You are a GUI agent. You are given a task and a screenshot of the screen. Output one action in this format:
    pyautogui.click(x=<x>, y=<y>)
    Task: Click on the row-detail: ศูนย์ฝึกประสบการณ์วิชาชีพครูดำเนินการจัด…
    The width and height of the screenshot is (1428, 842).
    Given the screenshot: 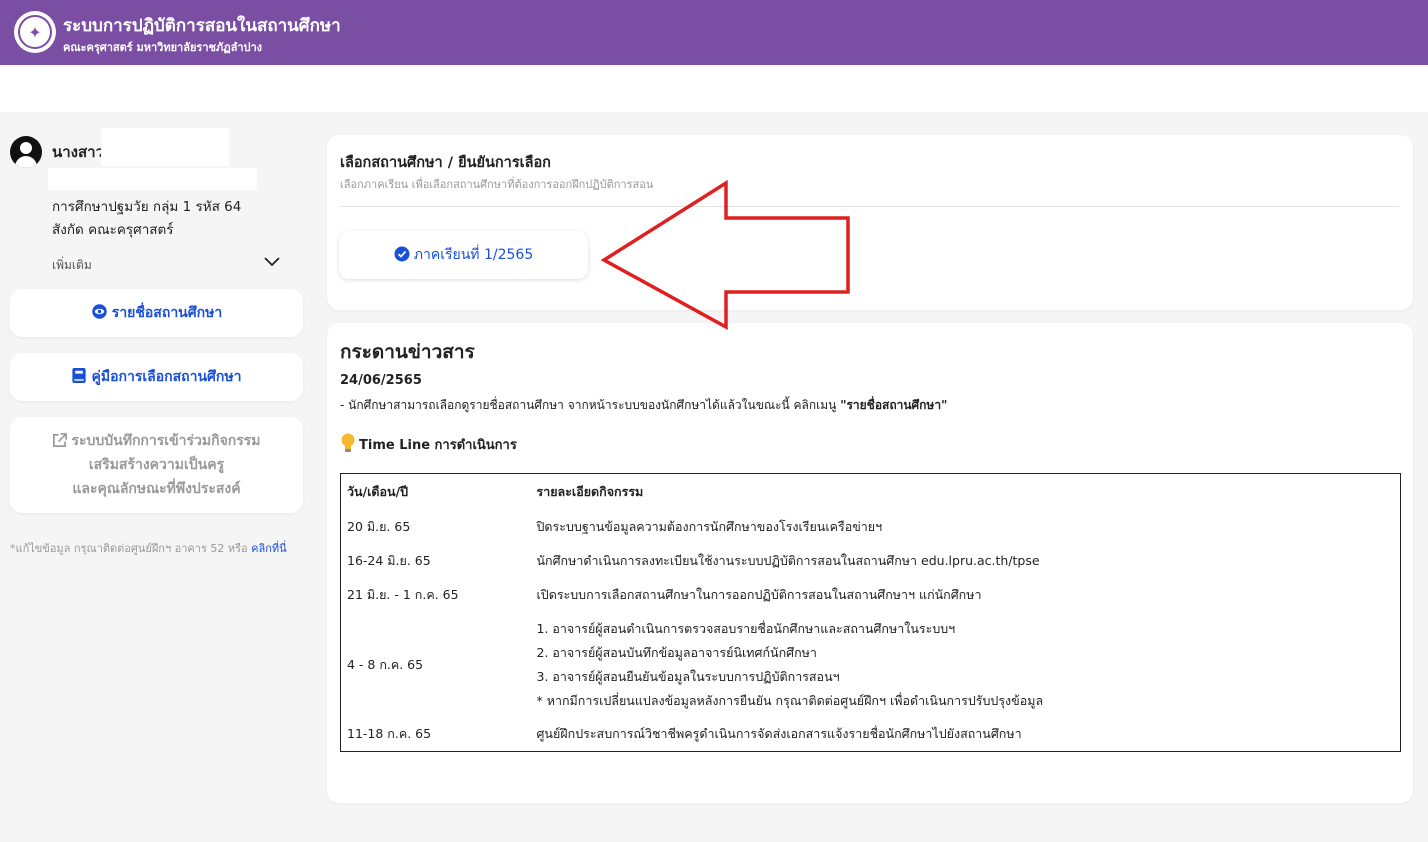 What is the action you would take?
    pyautogui.click(x=779, y=734)
    